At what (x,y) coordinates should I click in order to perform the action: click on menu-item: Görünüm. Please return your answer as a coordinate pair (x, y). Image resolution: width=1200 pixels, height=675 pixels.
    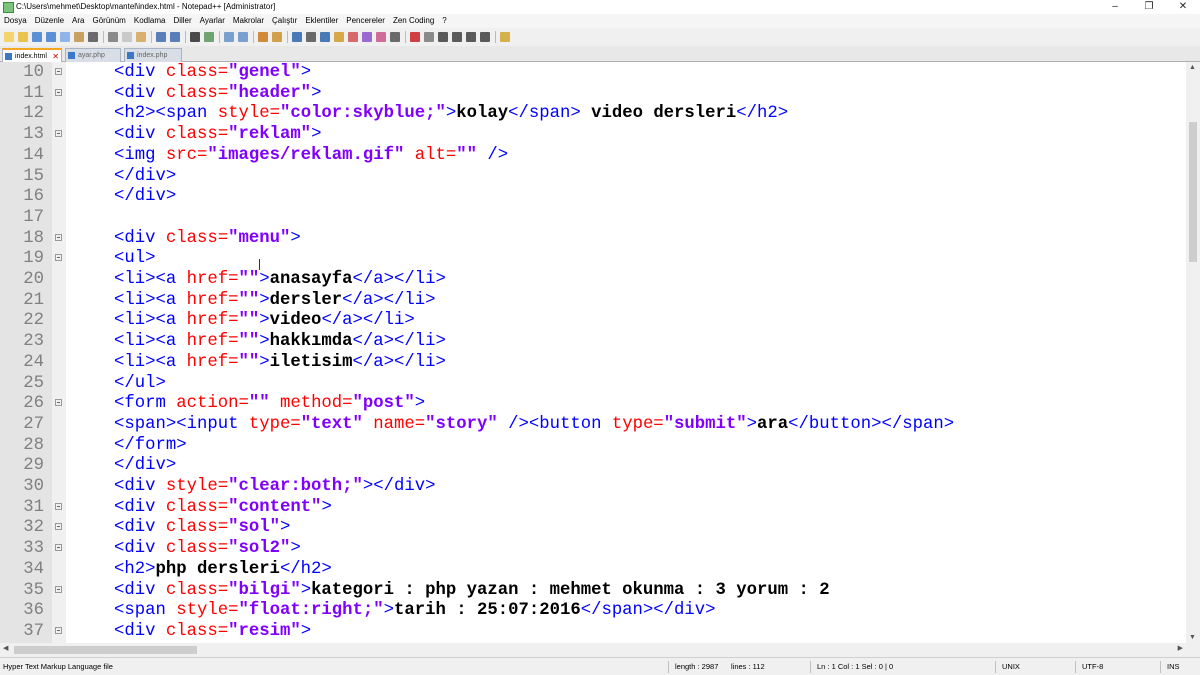
    Looking at the image, I should click on (109, 21).